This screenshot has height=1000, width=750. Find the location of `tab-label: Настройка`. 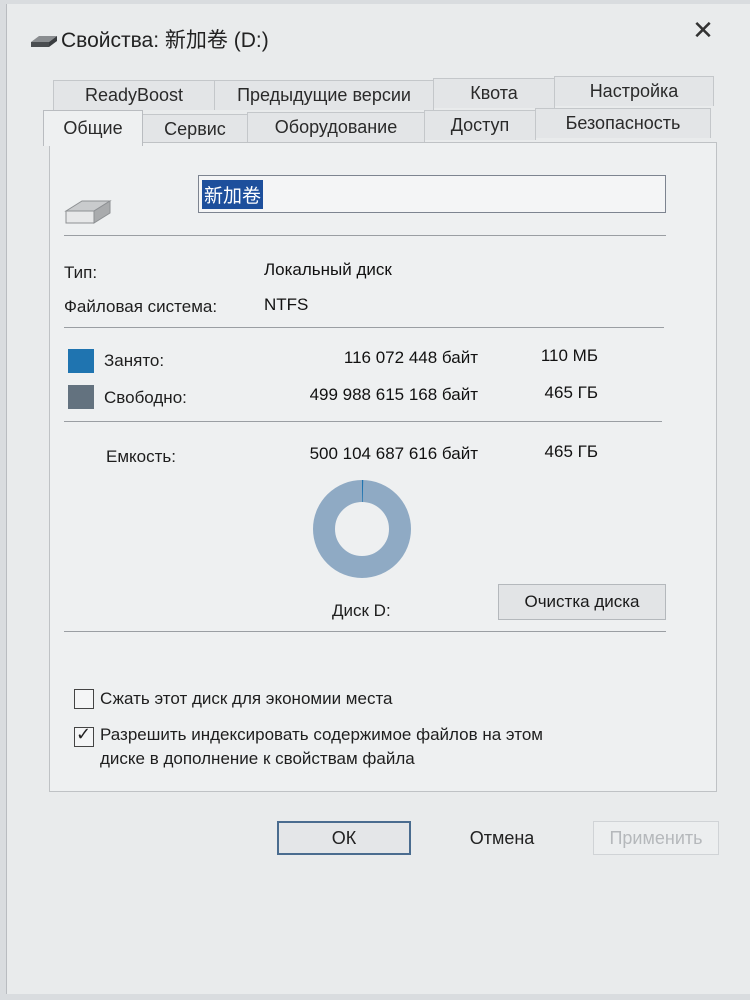

tab-label: Настройка is located at coordinates (634, 91).